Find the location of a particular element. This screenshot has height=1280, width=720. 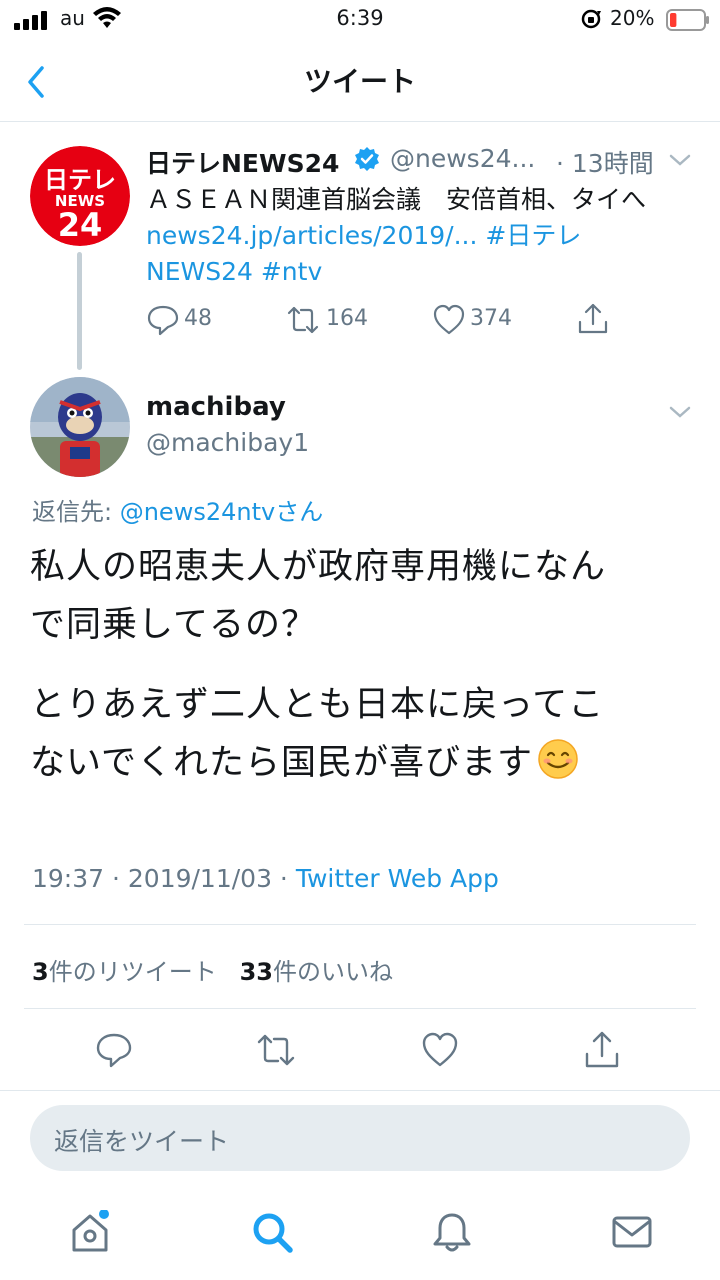

tweet-body-line: で同乗してるの？ is located at coordinates (173, 625).